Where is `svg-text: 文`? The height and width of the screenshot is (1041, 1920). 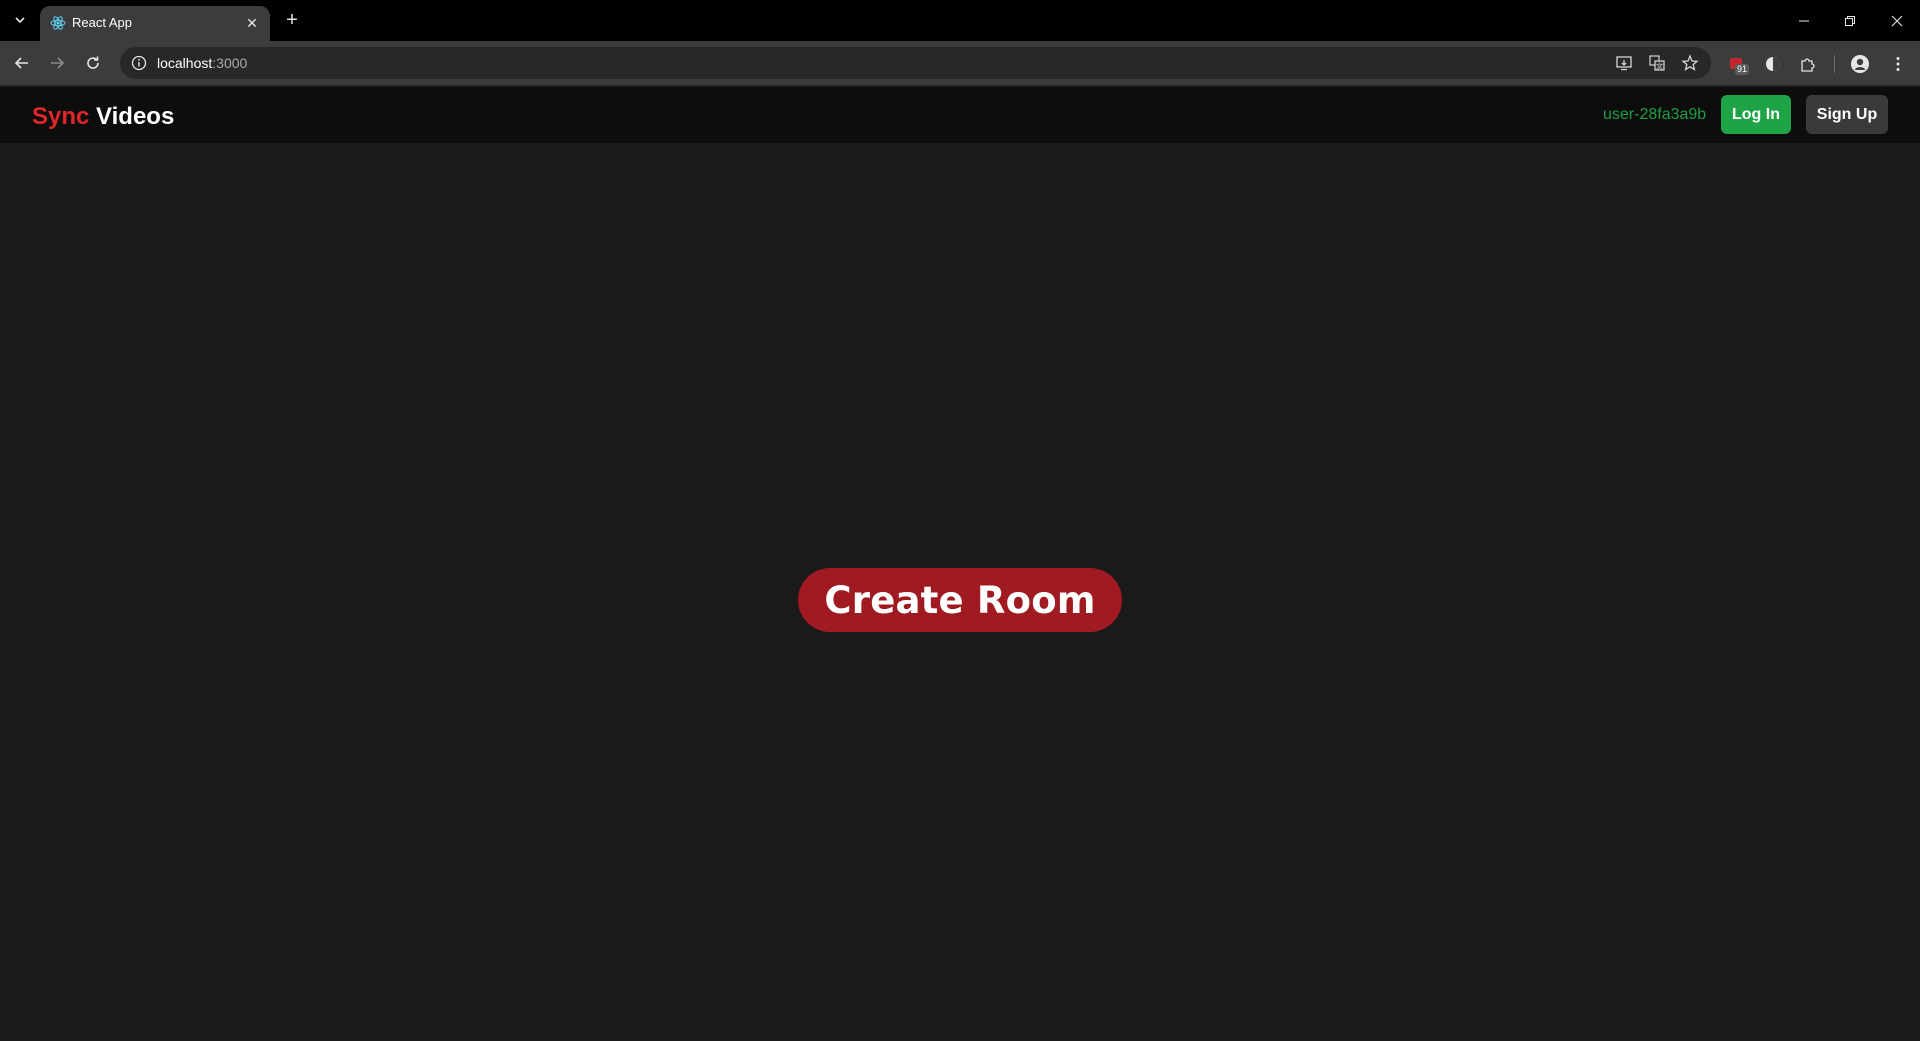
svg-text: 文 is located at coordinates (1659, 66).